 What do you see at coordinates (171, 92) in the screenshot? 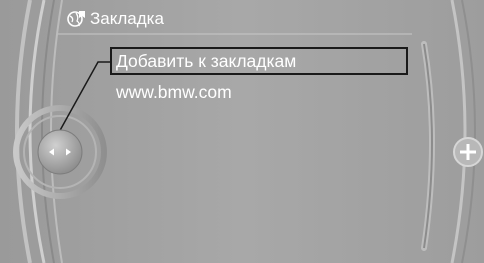
I see `menu-item-bookmark-url: www.bmw.com` at bounding box center [171, 92].